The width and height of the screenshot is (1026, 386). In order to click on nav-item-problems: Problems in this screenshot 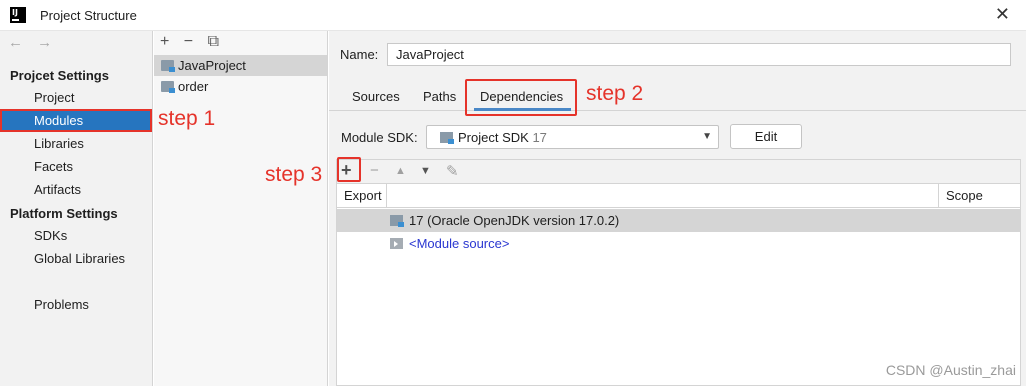, I will do `click(76, 304)`.